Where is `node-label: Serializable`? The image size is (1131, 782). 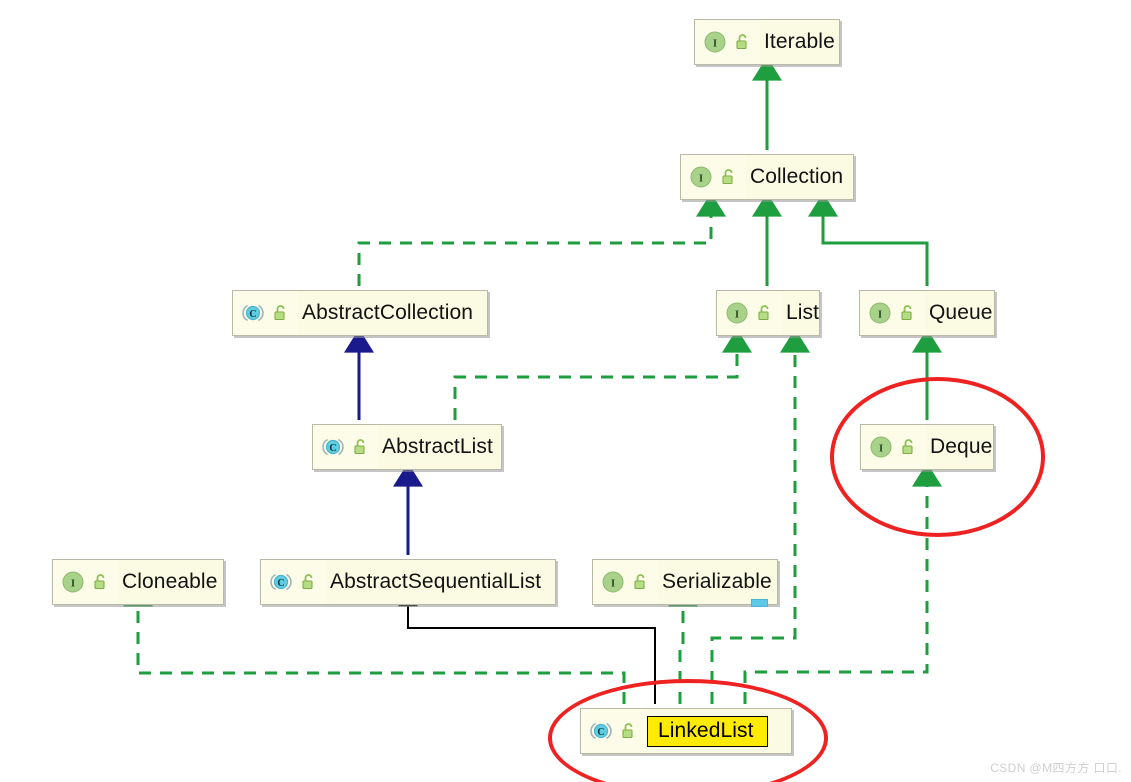
node-label: Serializable is located at coordinates (717, 581).